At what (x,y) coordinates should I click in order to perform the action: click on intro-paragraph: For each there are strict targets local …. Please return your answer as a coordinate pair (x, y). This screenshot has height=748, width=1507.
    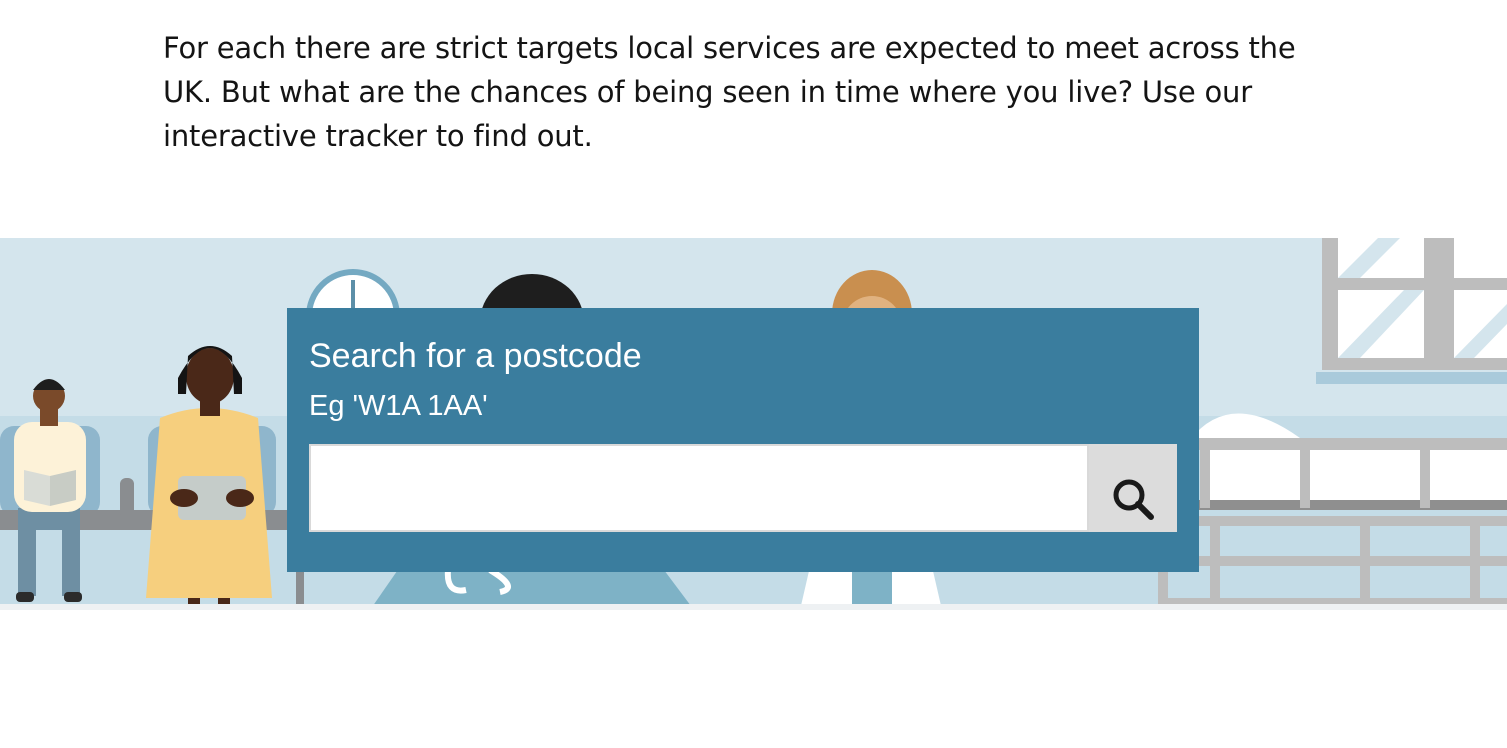
    Looking at the image, I should click on (729, 92).